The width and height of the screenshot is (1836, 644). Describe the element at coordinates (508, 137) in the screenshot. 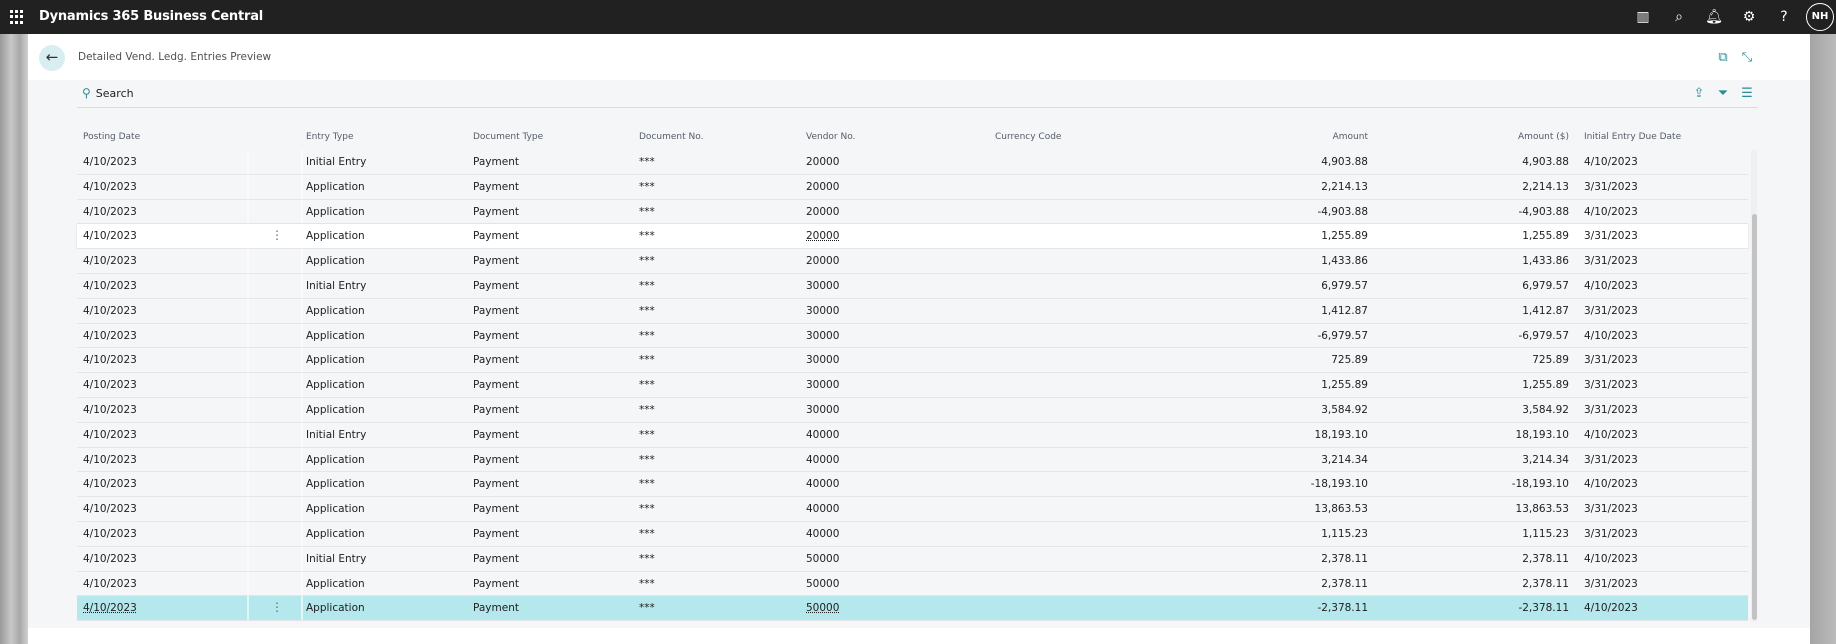

I see `column-header-document-type: Document Type` at that location.